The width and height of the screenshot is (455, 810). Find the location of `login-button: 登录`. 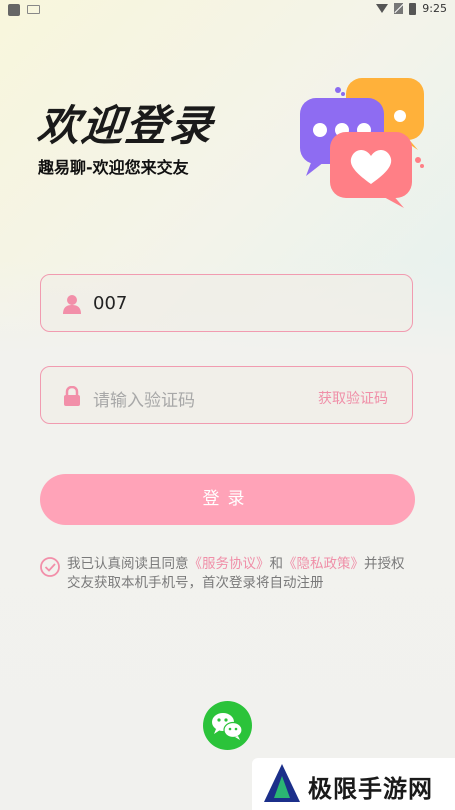

login-button: 登录 is located at coordinates (227, 499).